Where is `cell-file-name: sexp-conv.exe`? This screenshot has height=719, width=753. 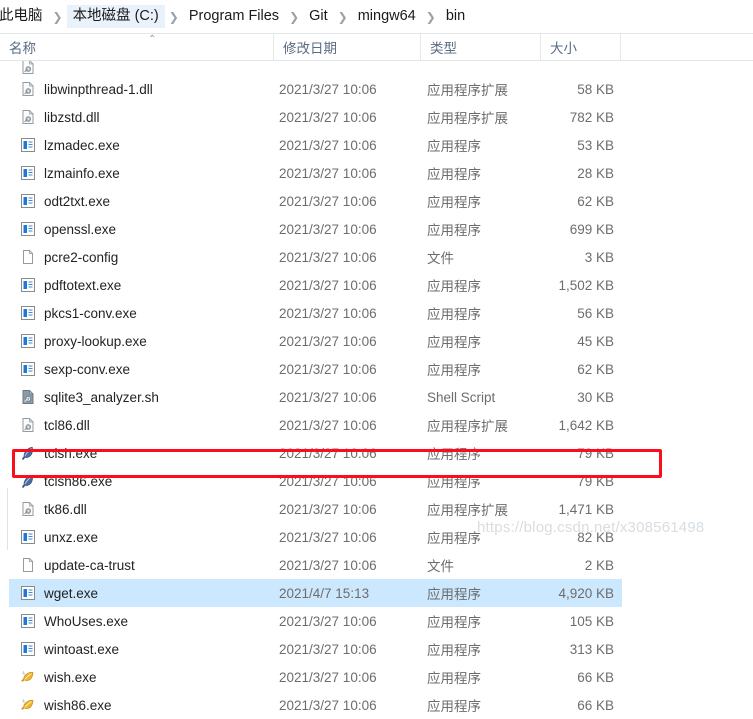 cell-file-name: sexp-conv.exe is located at coordinates (75, 369).